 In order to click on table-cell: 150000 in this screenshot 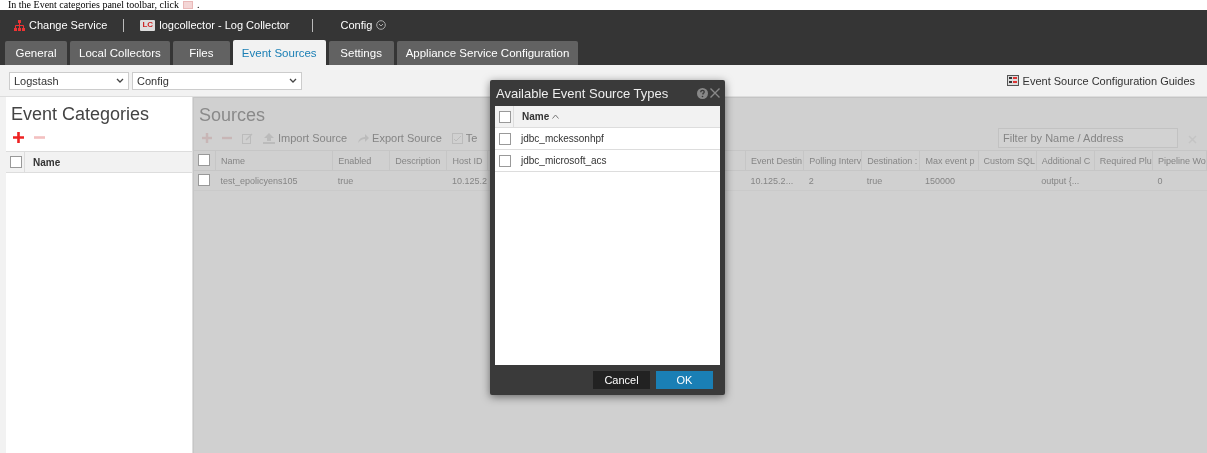, I will do `click(939, 180)`.